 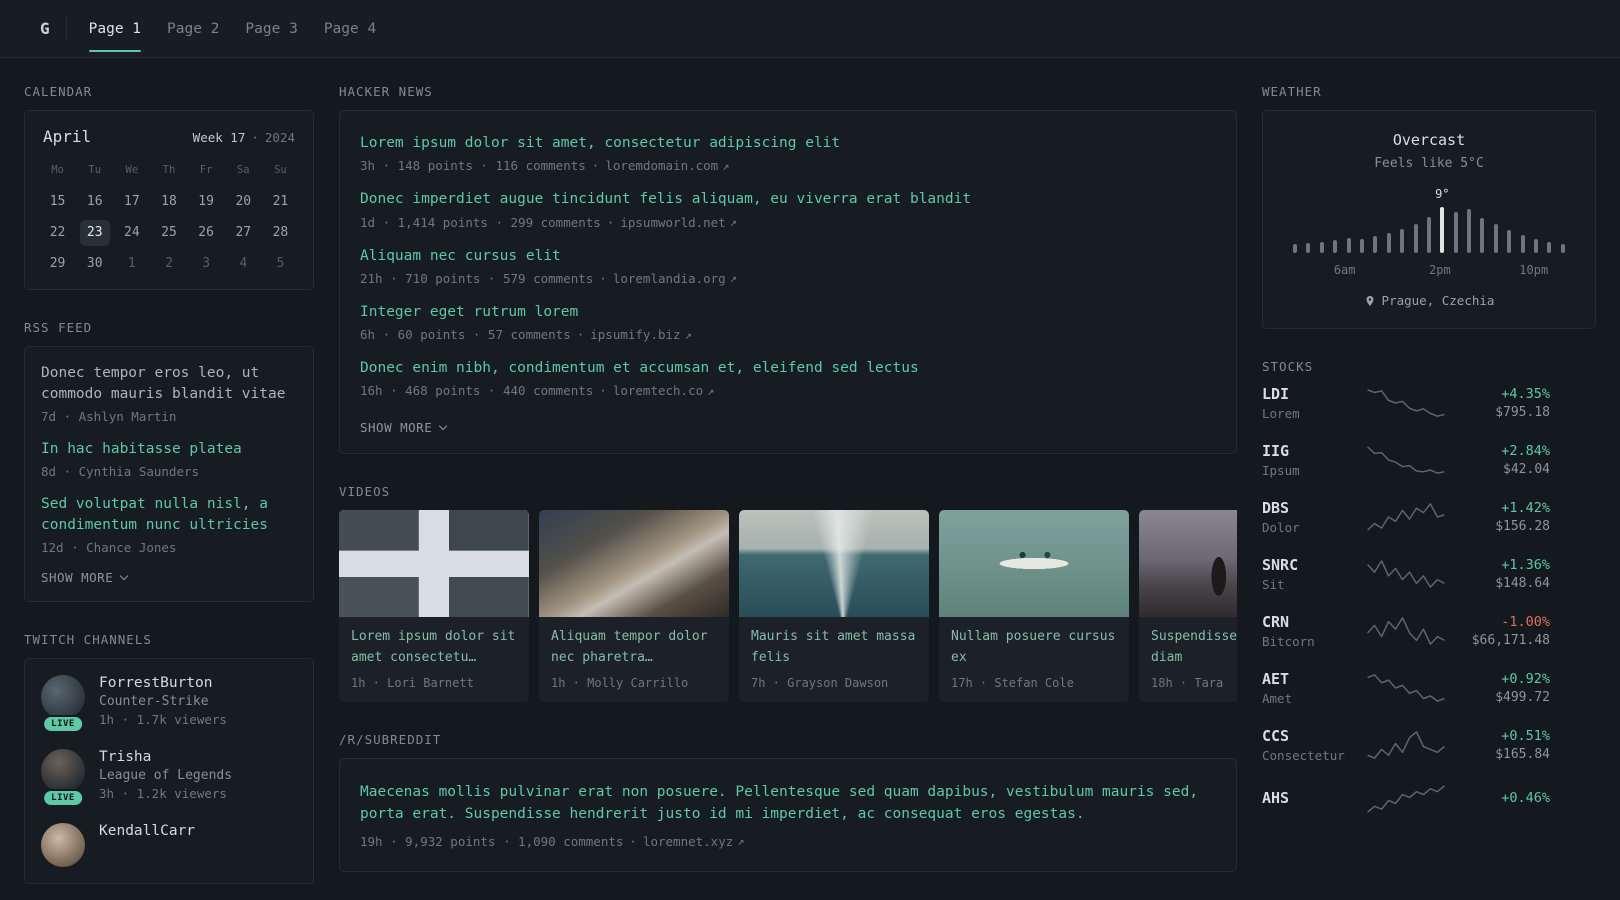 I want to click on twitch-channel-row: KendallCarr, so click(x=169, y=845).